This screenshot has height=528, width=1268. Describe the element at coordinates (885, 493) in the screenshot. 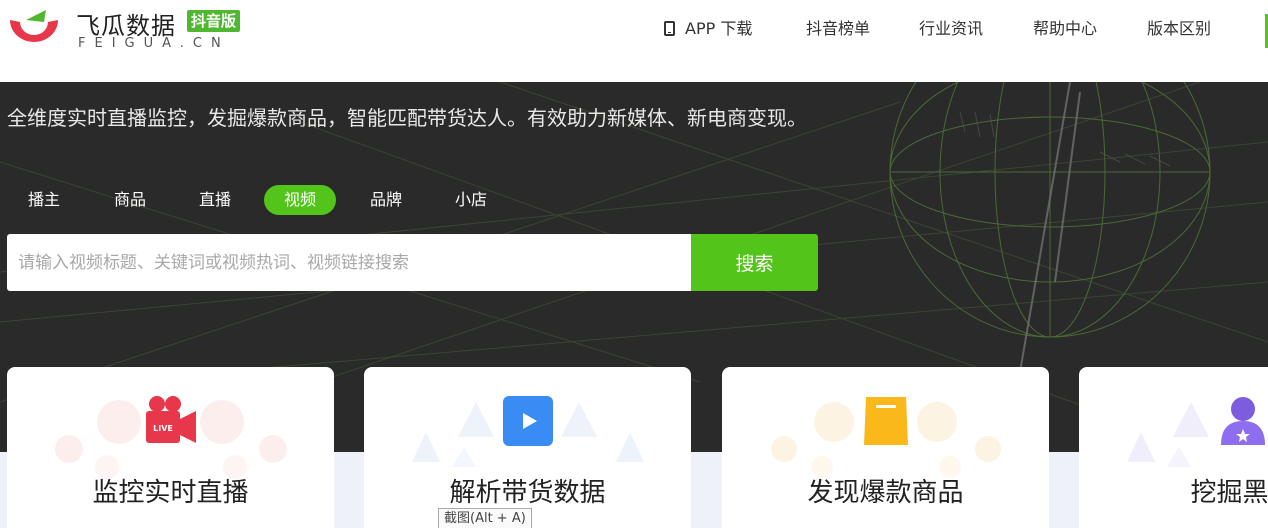

I see `feature-card-title: 发现爆款商品` at that location.